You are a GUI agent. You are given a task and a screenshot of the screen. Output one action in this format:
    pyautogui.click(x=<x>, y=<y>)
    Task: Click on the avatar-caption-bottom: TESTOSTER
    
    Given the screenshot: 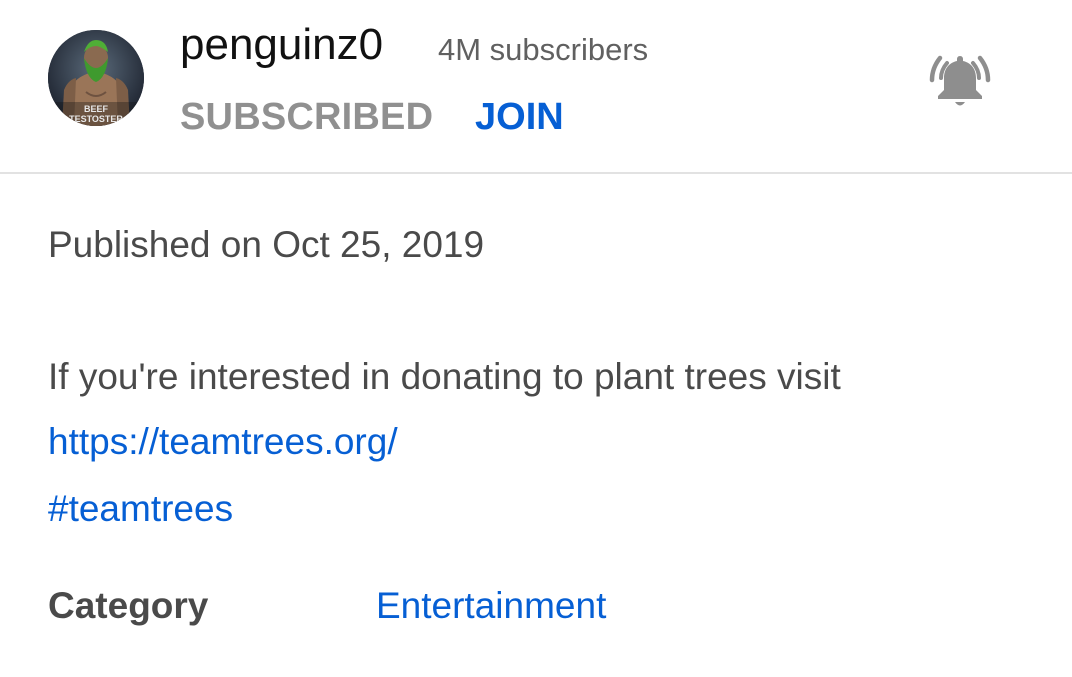 What is the action you would take?
    pyautogui.click(x=96, y=119)
    